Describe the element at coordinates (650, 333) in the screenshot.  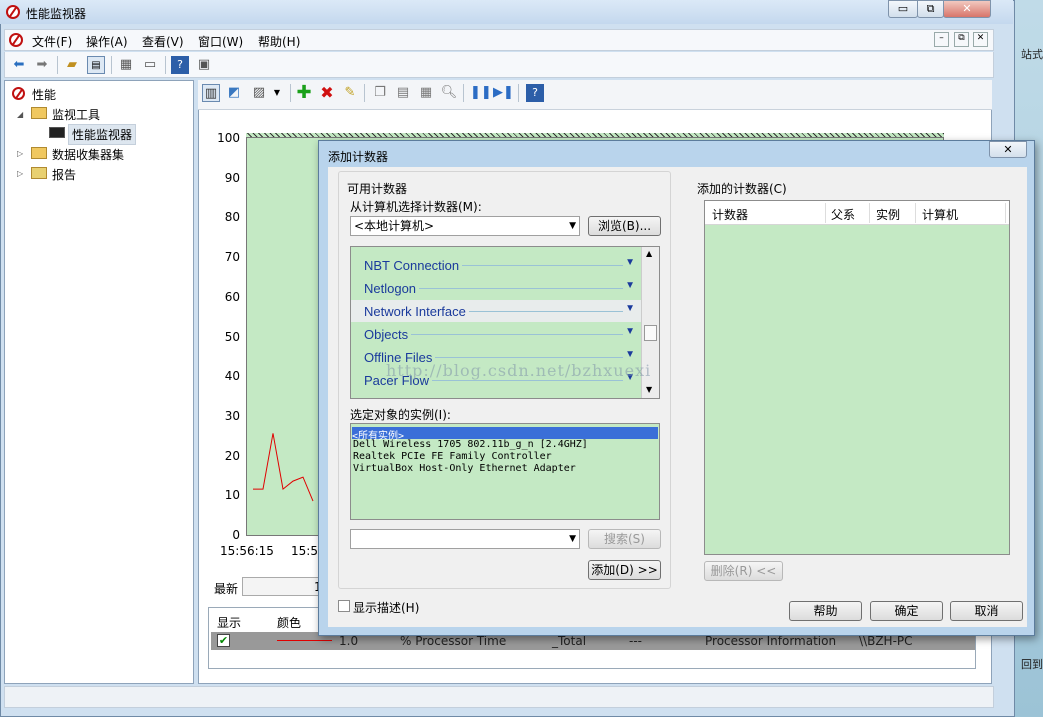
I see `scroll-thumb` at that location.